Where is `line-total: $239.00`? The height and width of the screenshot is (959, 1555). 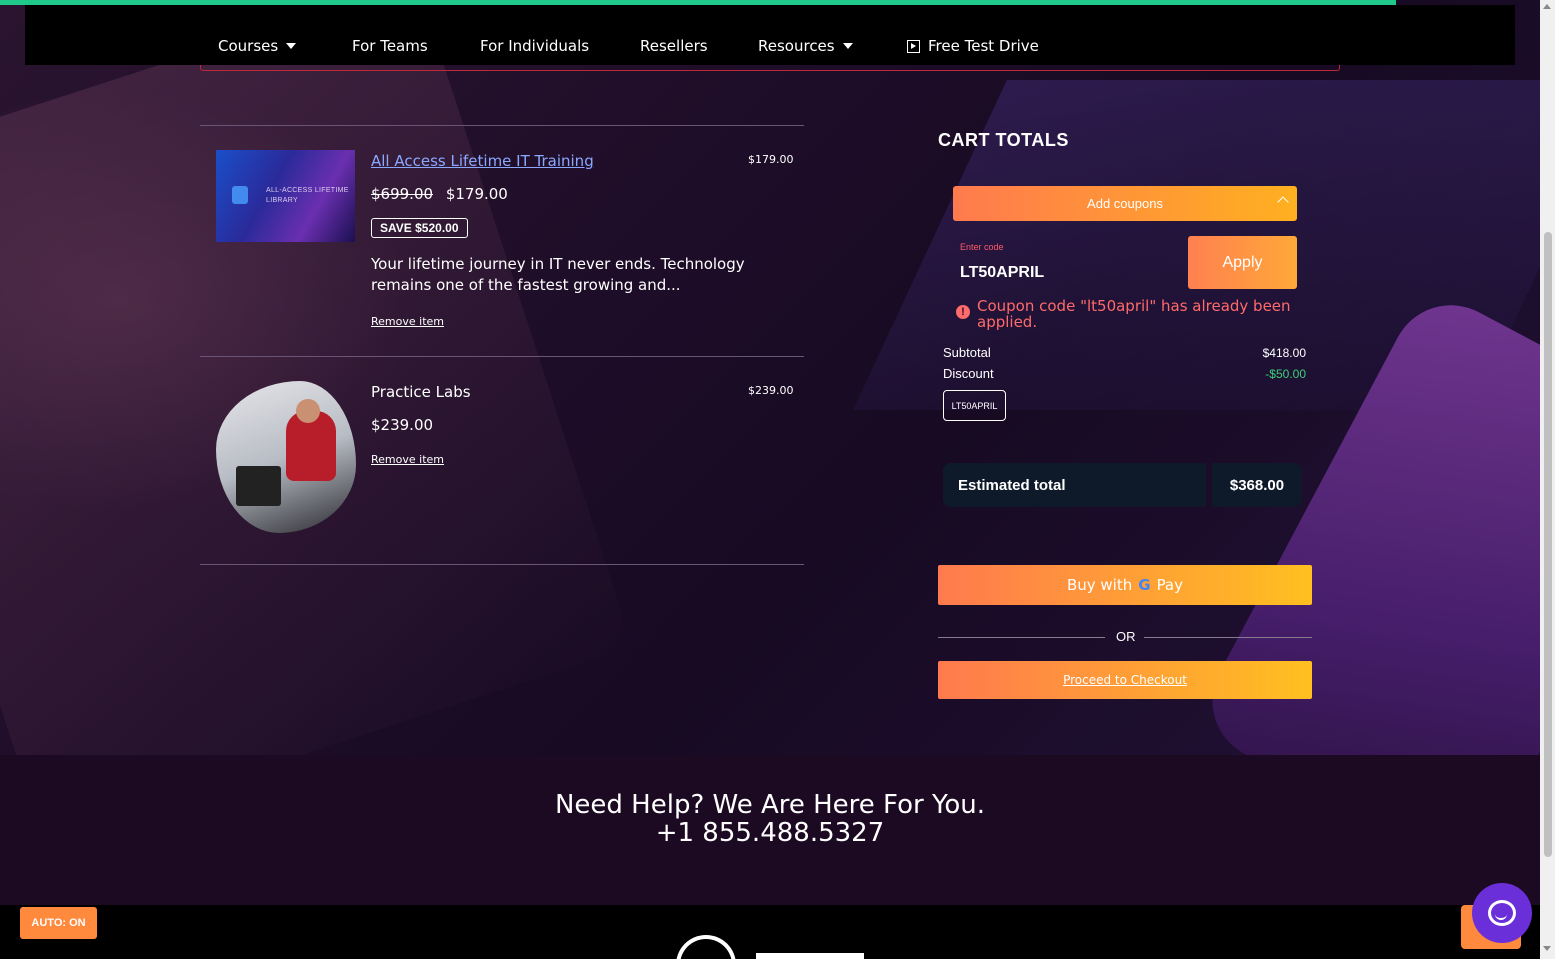
line-total: $239.00 is located at coordinates (771, 390).